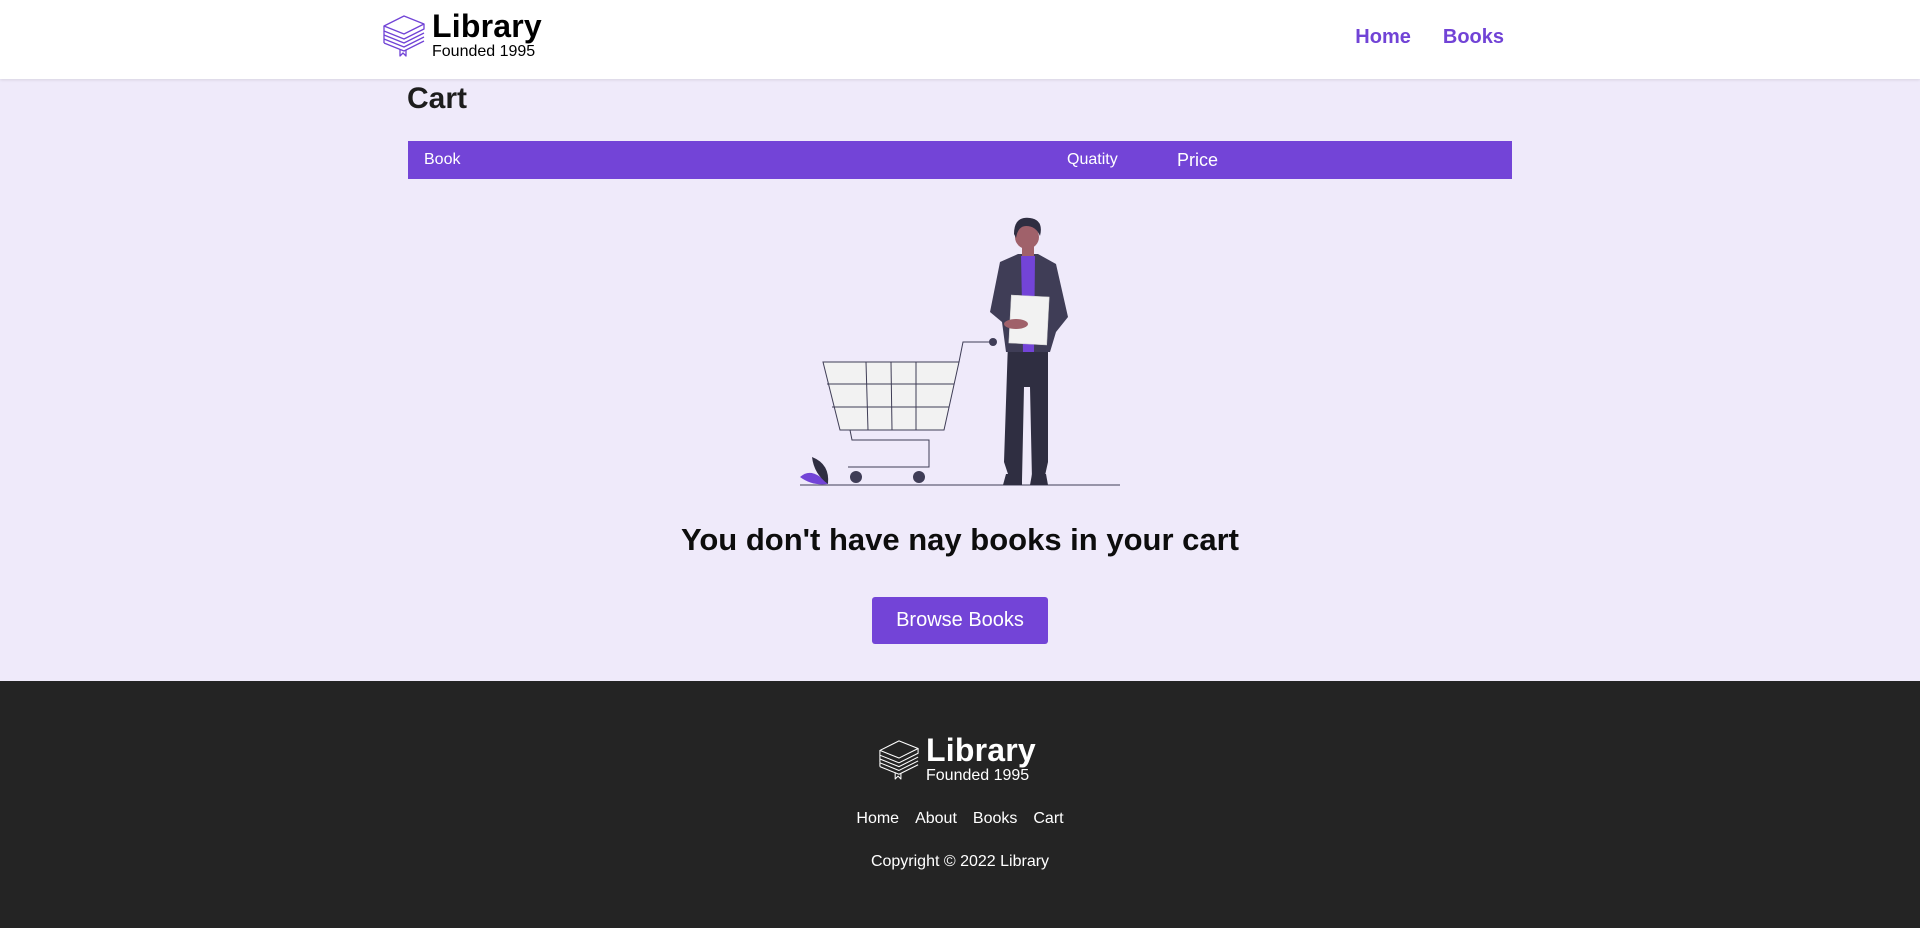 The height and width of the screenshot is (928, 1920). I want to click on column-header-book: Book, so click(442, 159).